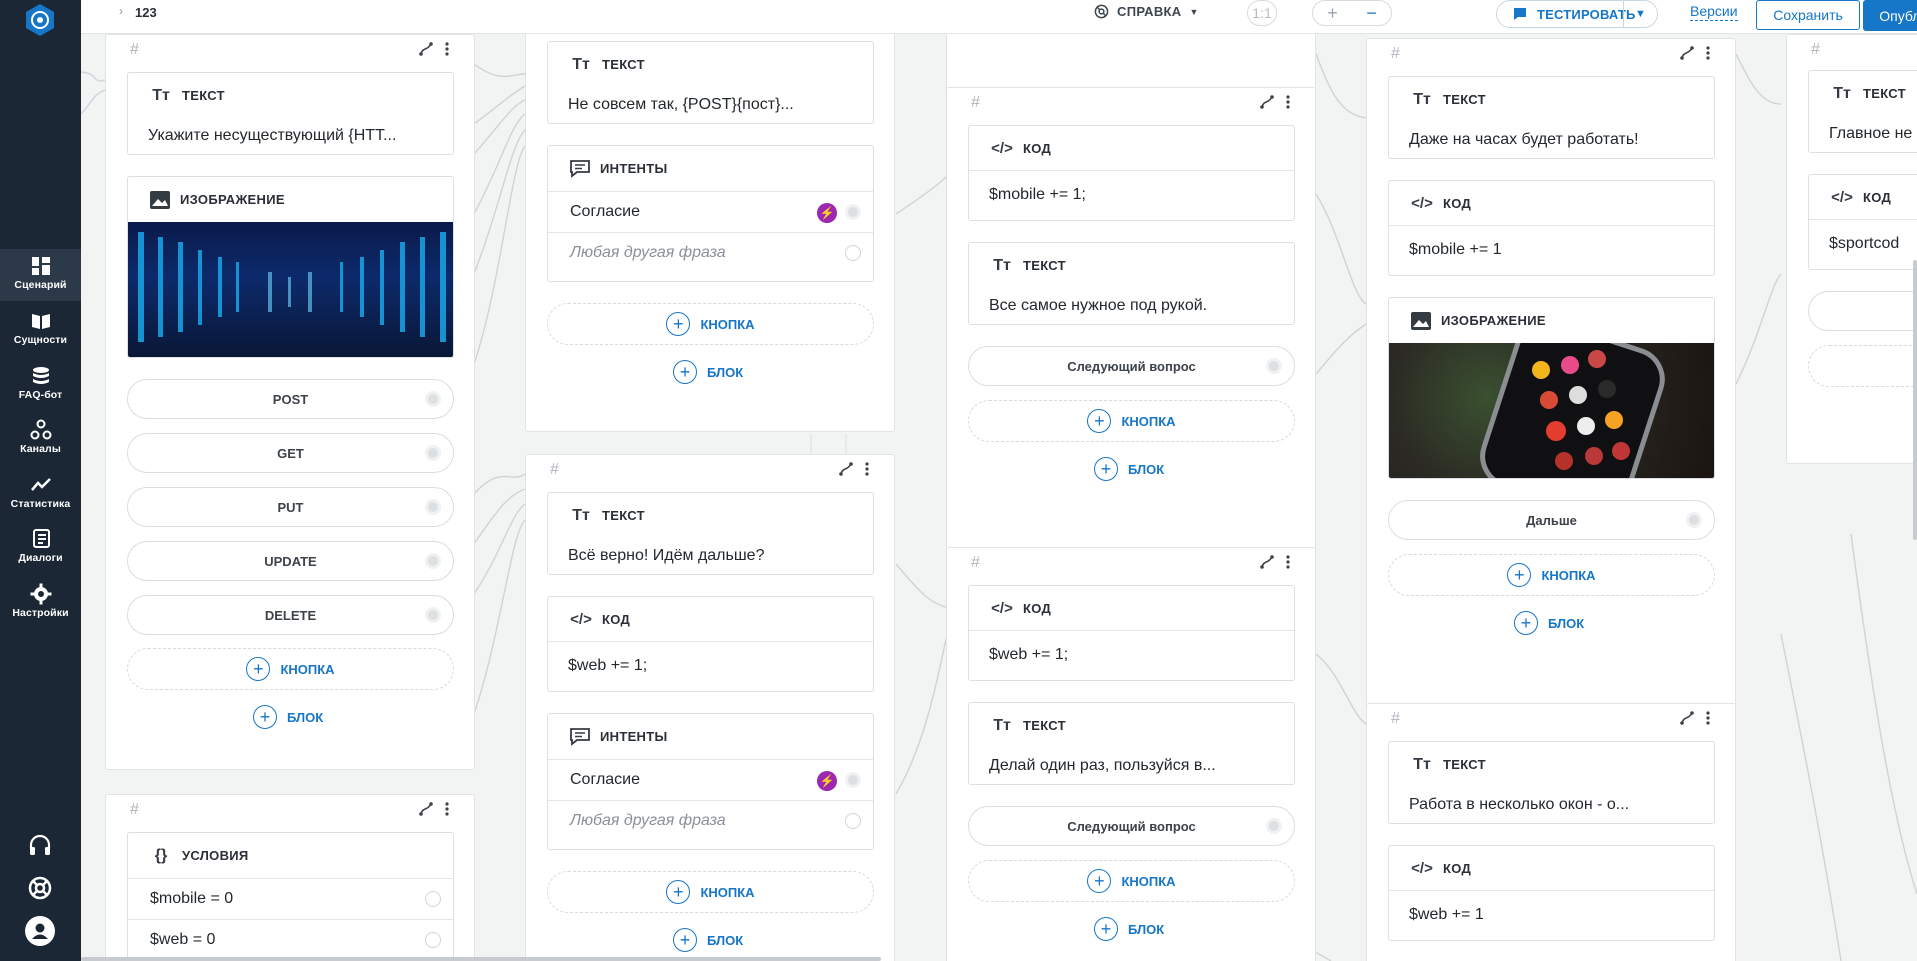  I want to click on button-next: Дальше, so click(1551, 520).